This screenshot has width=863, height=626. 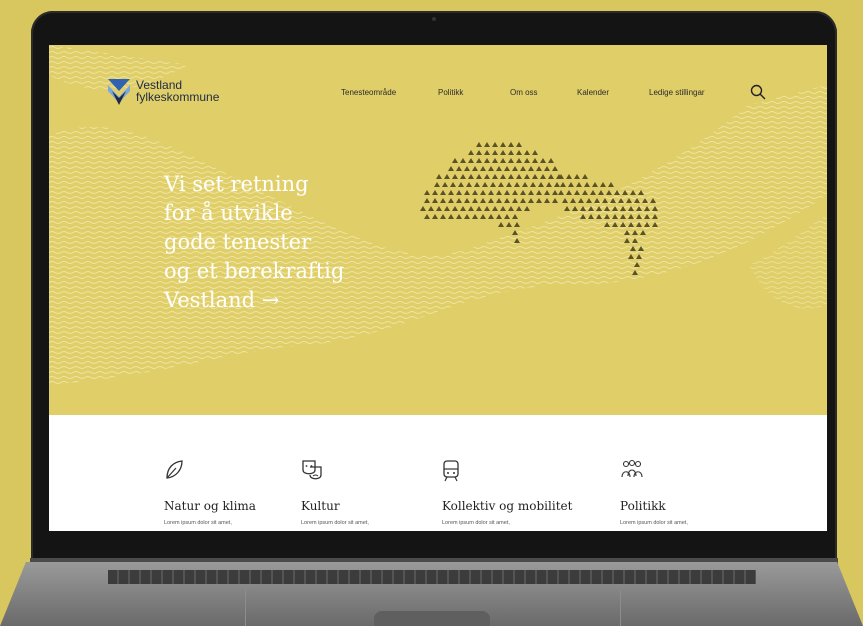 What do you see at coordinates (320, 506) in the screenshot?
I see `card-title: Kultur` at bounding box center [320, 506].